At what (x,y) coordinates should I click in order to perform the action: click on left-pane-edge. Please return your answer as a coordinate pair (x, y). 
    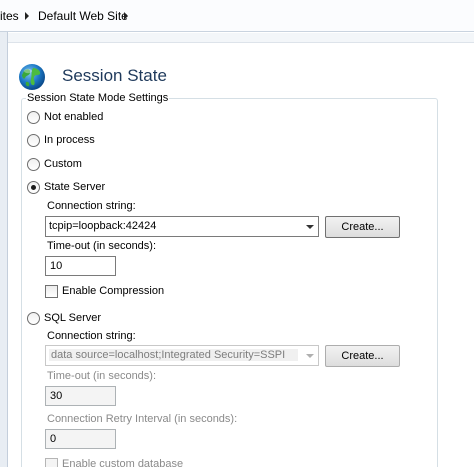
    Looking at the image, I should click on (4, 249).